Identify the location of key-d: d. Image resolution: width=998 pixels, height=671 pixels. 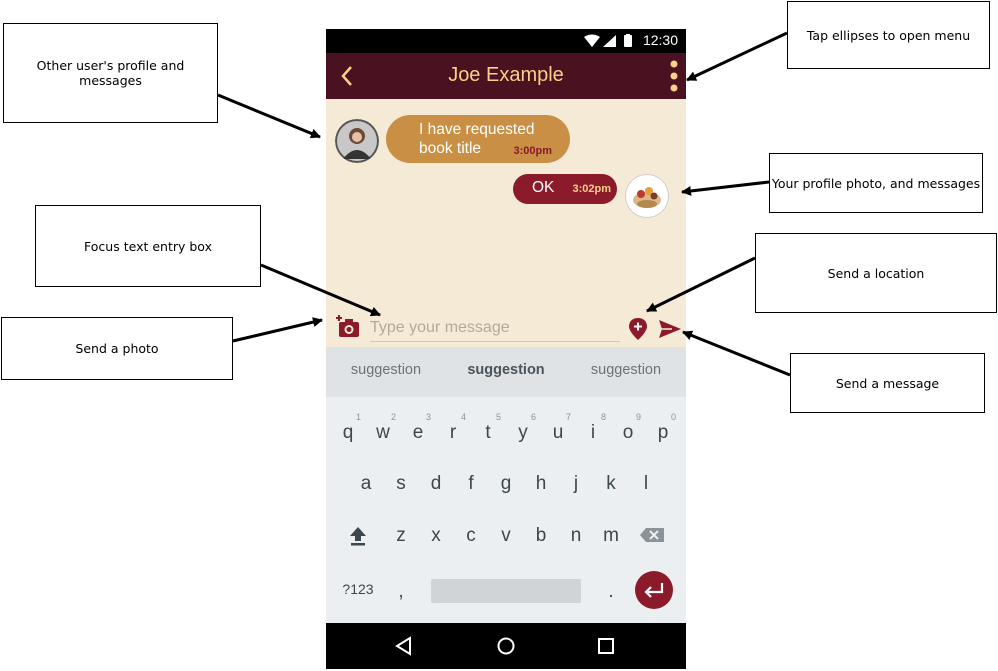
(436, 483).